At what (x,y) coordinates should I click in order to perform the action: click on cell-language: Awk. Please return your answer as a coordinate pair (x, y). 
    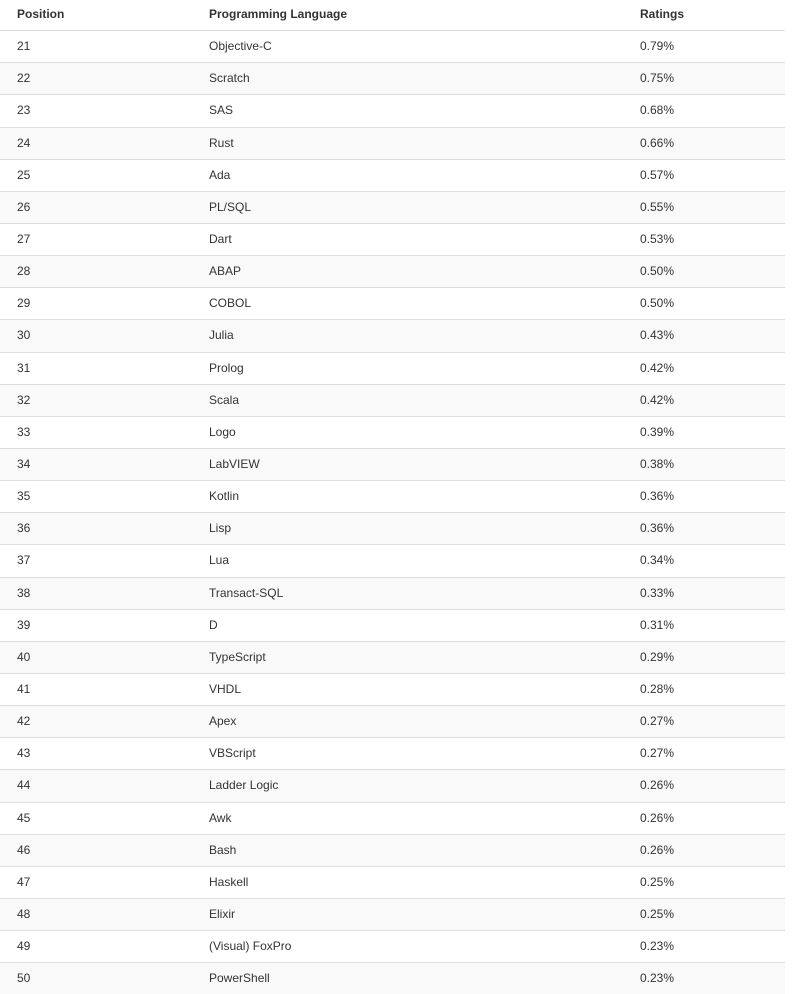
    Looking at the image, I should click on (407, 818).